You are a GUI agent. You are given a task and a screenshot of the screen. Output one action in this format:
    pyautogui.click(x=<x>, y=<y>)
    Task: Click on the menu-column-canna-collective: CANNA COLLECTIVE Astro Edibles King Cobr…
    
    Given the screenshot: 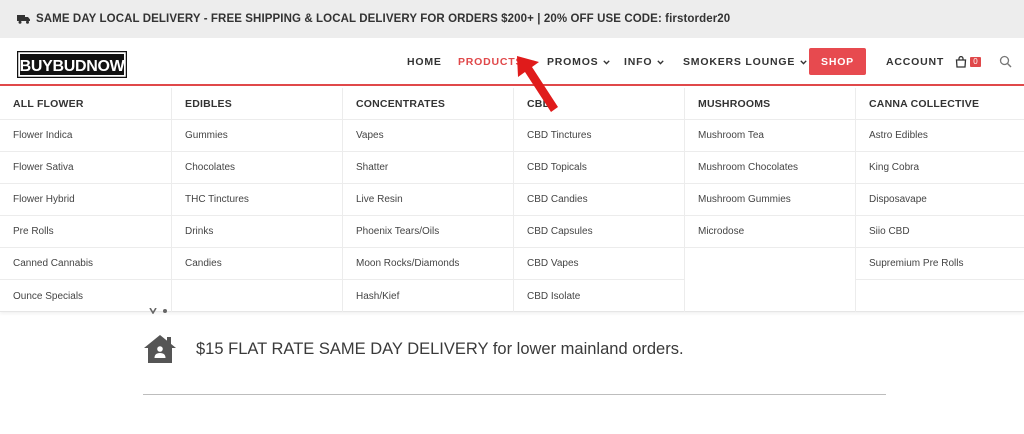 What is the action you would take?
    pyautogui.click(x=940, y=200)
    